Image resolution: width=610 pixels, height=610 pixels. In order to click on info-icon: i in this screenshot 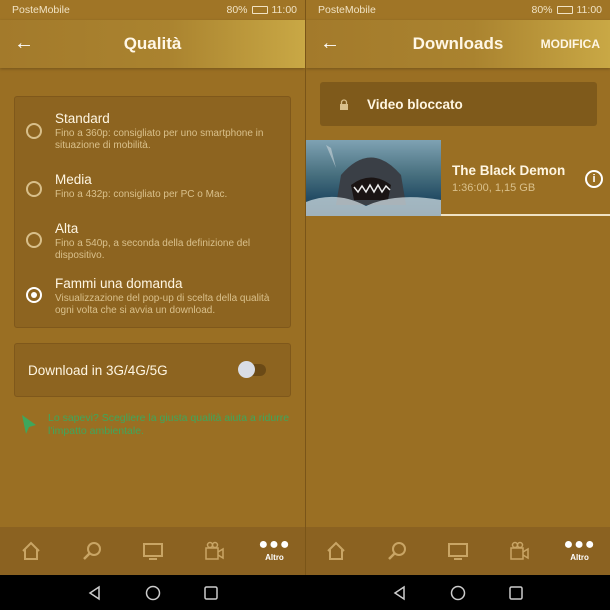, I will do `click(594, 179)`.